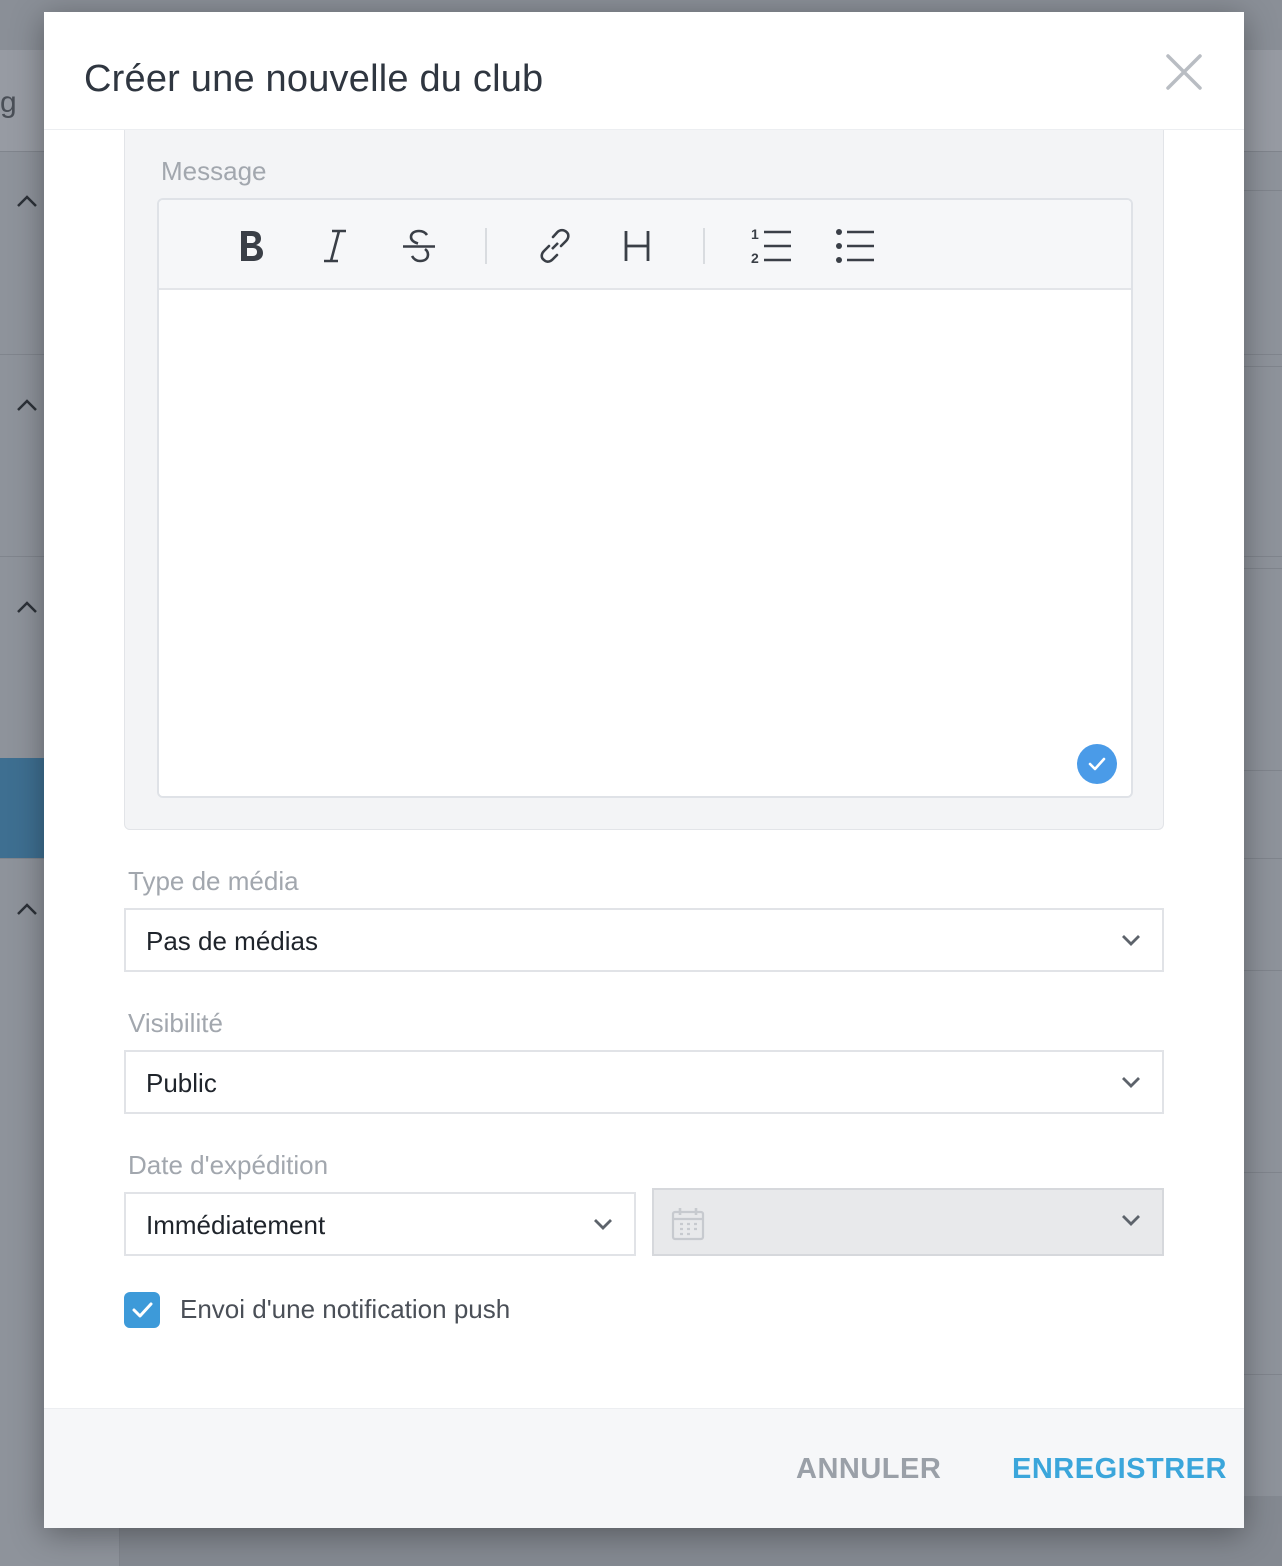 The width and height of the screenshot is (1282, 1566). I want to click on svg-text: 1, so click(755, 234).